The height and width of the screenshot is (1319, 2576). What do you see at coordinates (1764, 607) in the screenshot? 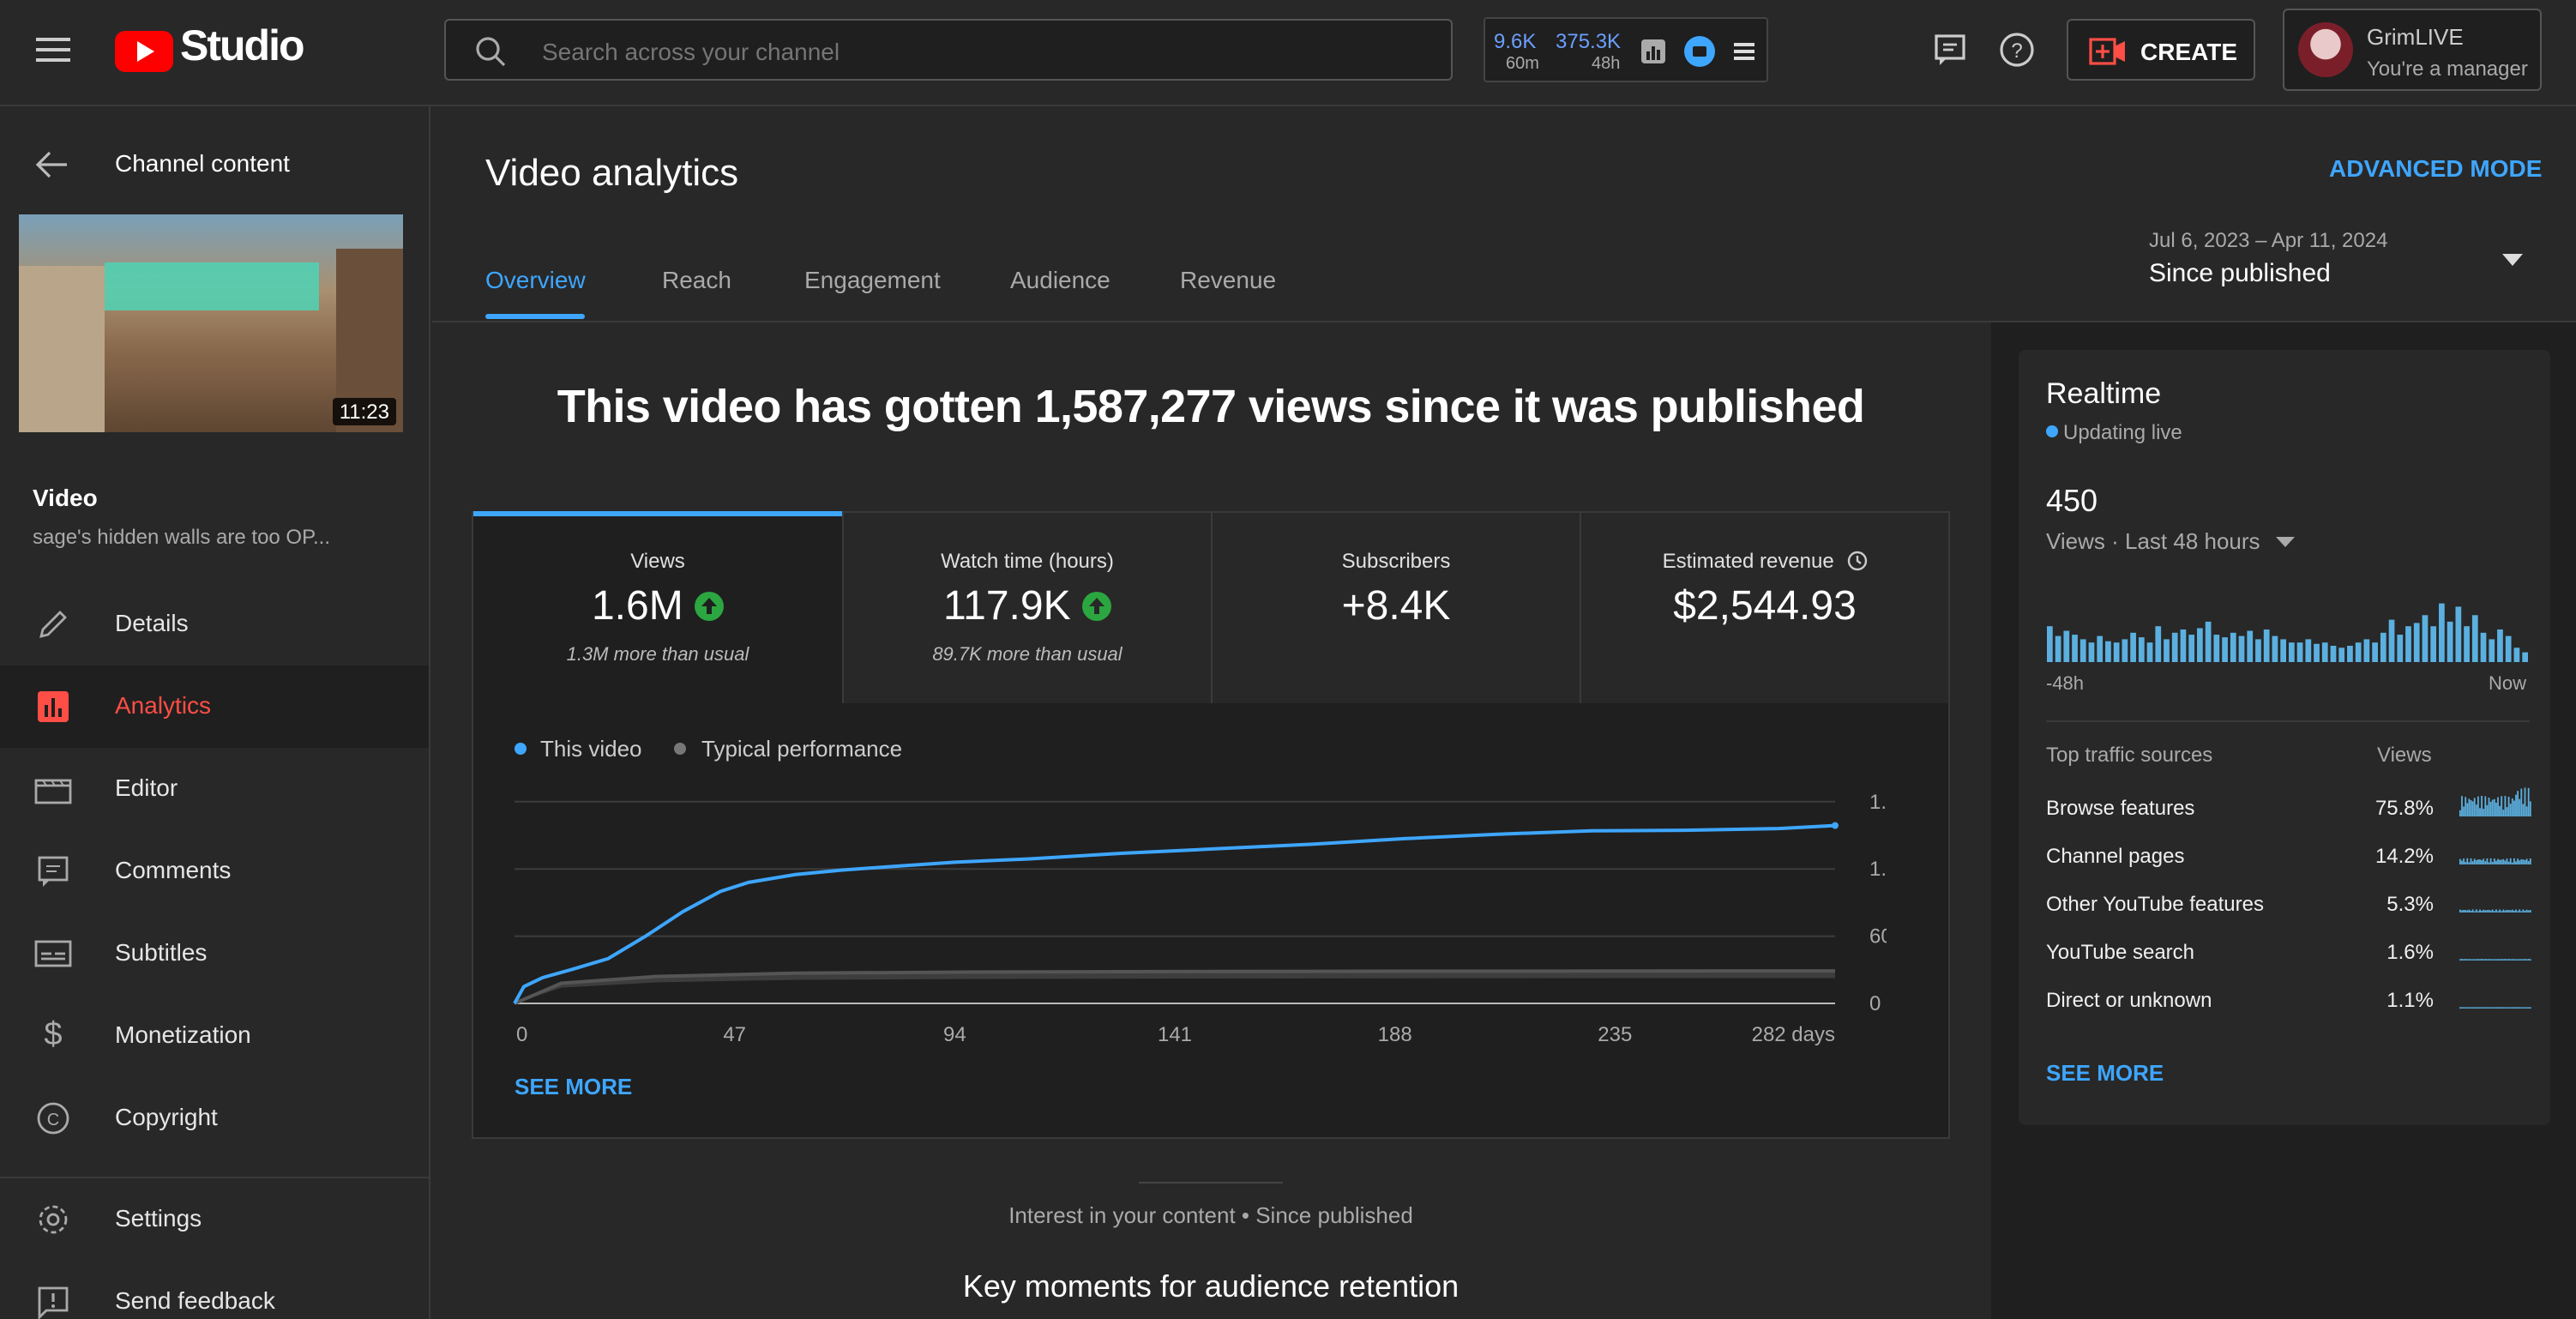
I see `metric-revenue: Estimated revenue $2,544.93` at bounding box center [1764, 607].